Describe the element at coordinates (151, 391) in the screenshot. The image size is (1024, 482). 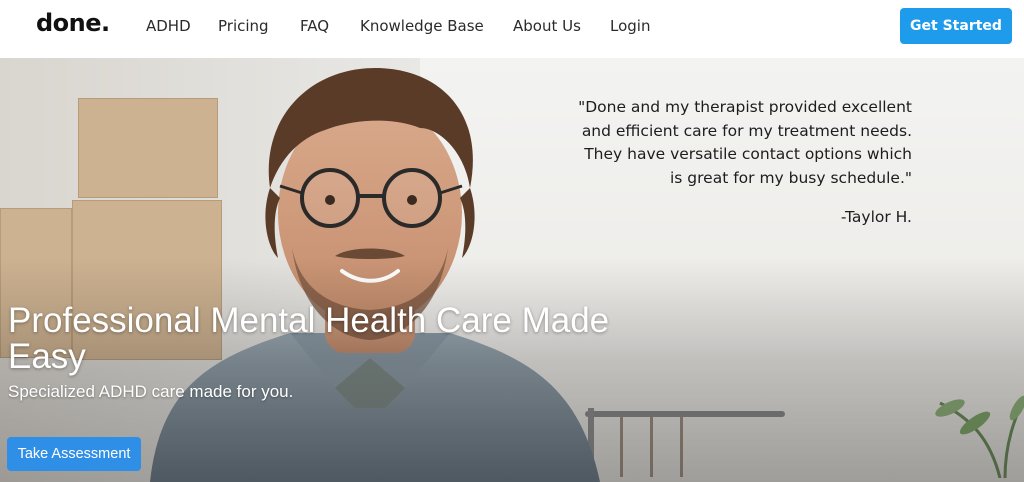
I see `hero-subheadline: Specialized ADHD care made for you.` at that location.